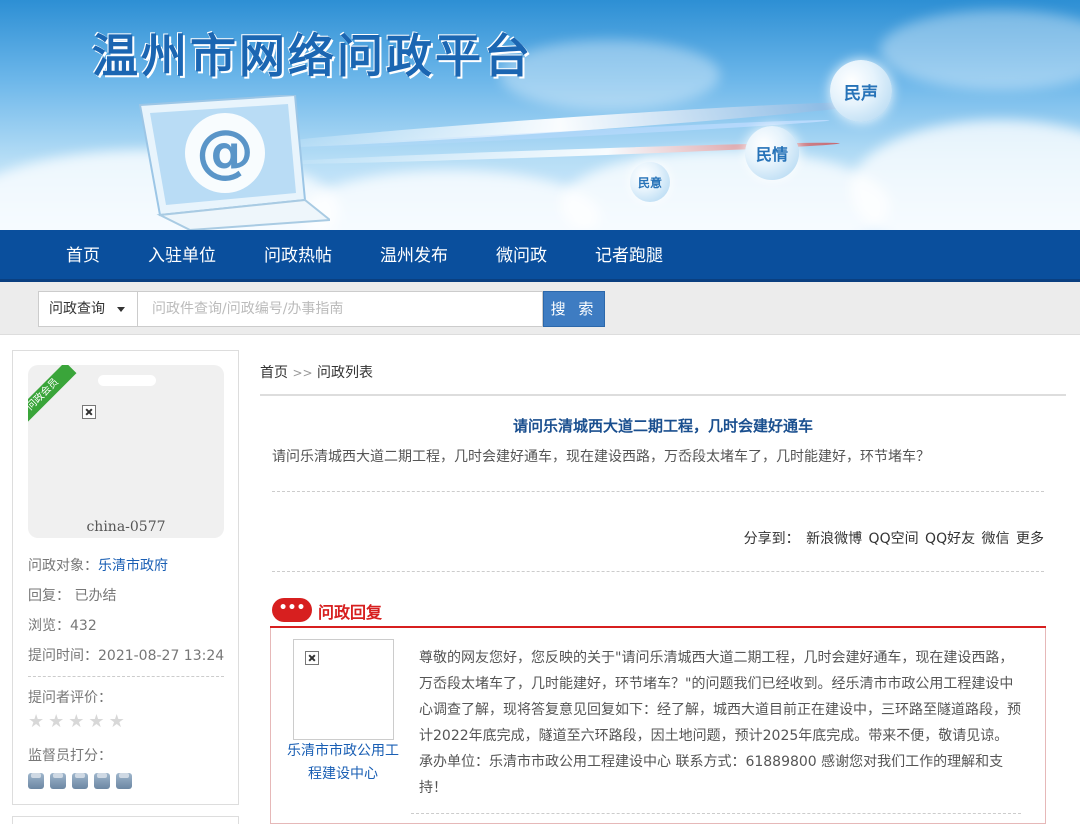 This screenshot has width=1080, height=824. Describe the element at coordinates (658, 611) in the screenshot. I see `reply-header: ••• 问政回复` at that location.